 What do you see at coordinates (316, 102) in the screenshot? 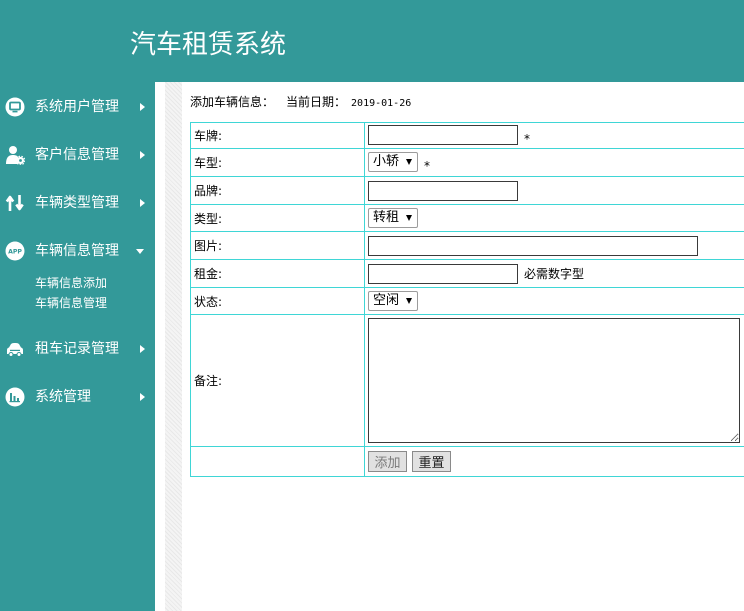
I see `date-label: 当前日期：` at bounding box center [316, 102].